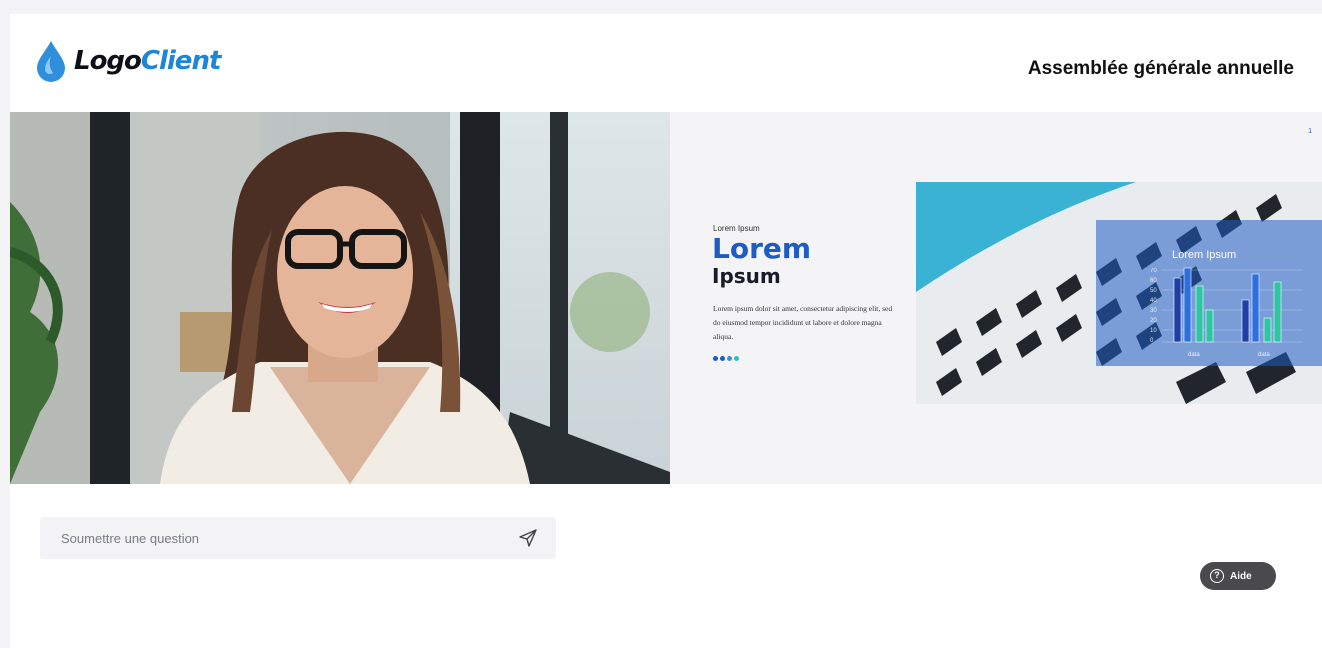 The width and height of the screenshot is (1322, 648). What do you see at coordinates (130, 538) in the screenshot?
I see `question-placeholder: Soumettre une question` at bounding box center [130, 538].